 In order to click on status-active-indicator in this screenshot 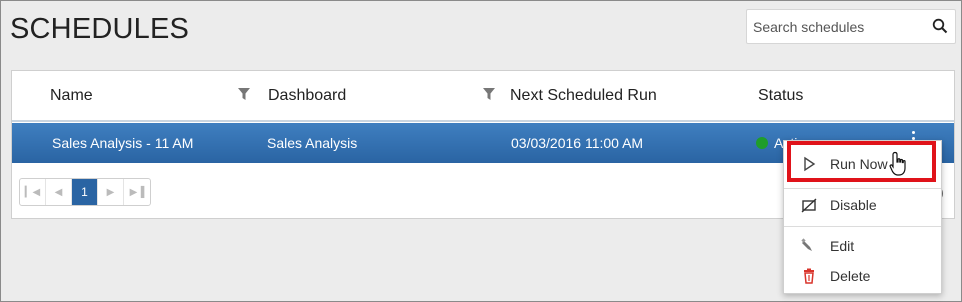, I will do `click(762, 143)`.